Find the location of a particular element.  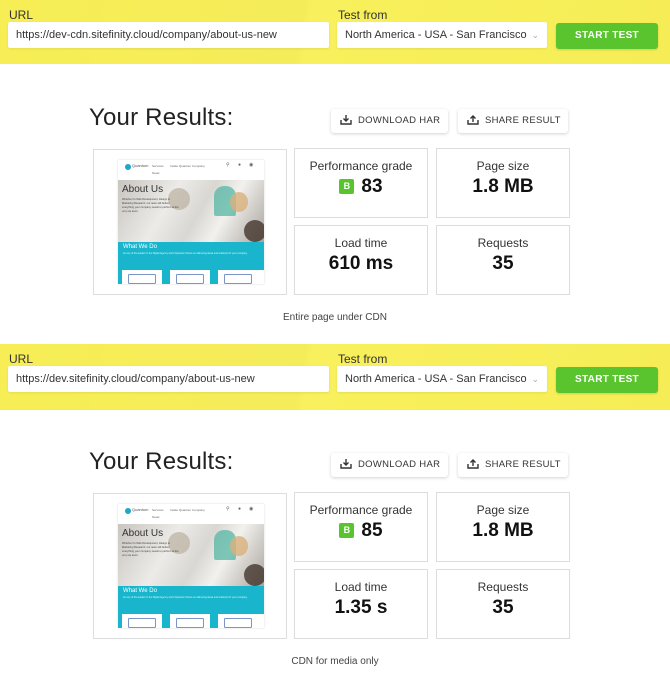

page-size-card: Page size 1.8 MB is located at coordinates (503, 527).